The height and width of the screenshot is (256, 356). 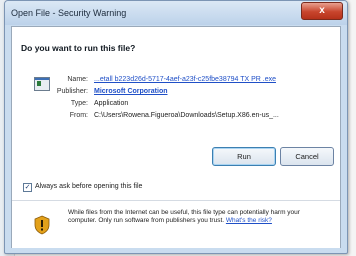 What do you see at coordinates (77, 79) in the screenshot?
I see `name-label: Name:` at bounding box center [77, 79].